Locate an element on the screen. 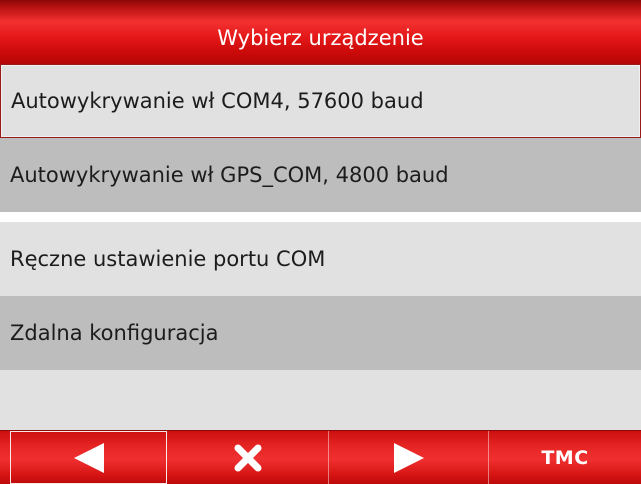 This screenshot has height=484, width=641. right-arrow-icon is located at coordinates (408, 457).